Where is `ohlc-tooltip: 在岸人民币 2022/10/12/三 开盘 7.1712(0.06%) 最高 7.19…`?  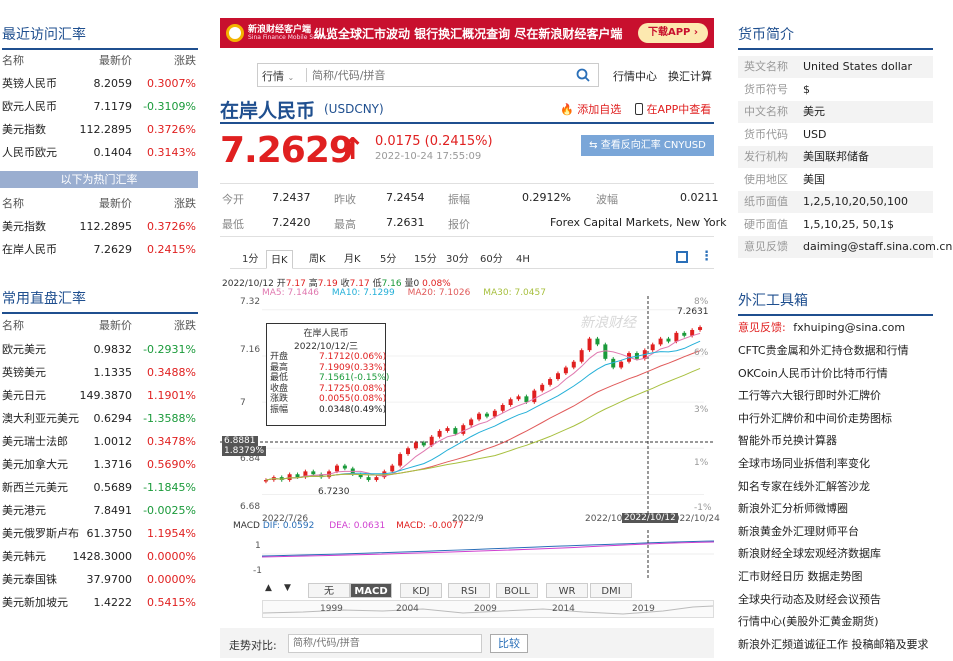
ohlc-tooltip: 在岸人民币 2022/10/12/三 开盘 7.1712(0.06%) 最高 7.19… is located at coordinates (327, 374).